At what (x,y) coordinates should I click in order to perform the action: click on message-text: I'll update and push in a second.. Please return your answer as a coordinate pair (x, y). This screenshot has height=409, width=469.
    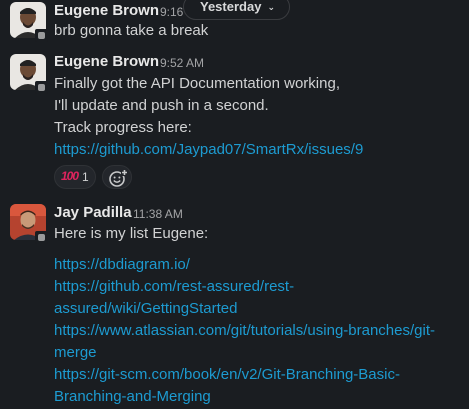
    Looking at the image, I should click on (161, 105).